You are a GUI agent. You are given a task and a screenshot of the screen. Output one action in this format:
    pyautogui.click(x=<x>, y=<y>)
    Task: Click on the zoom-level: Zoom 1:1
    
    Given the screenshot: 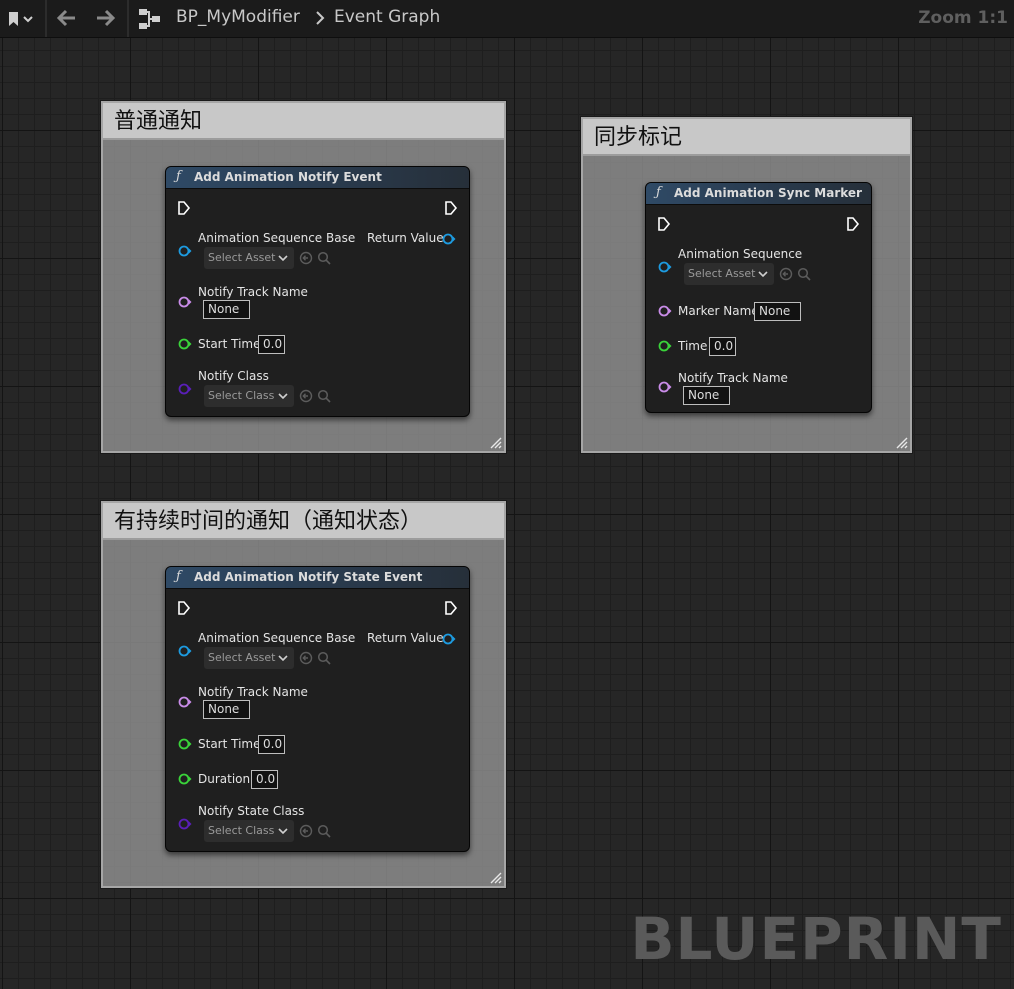 What is the action you would take?
    pyautogui.click(x=963, y=18)
    